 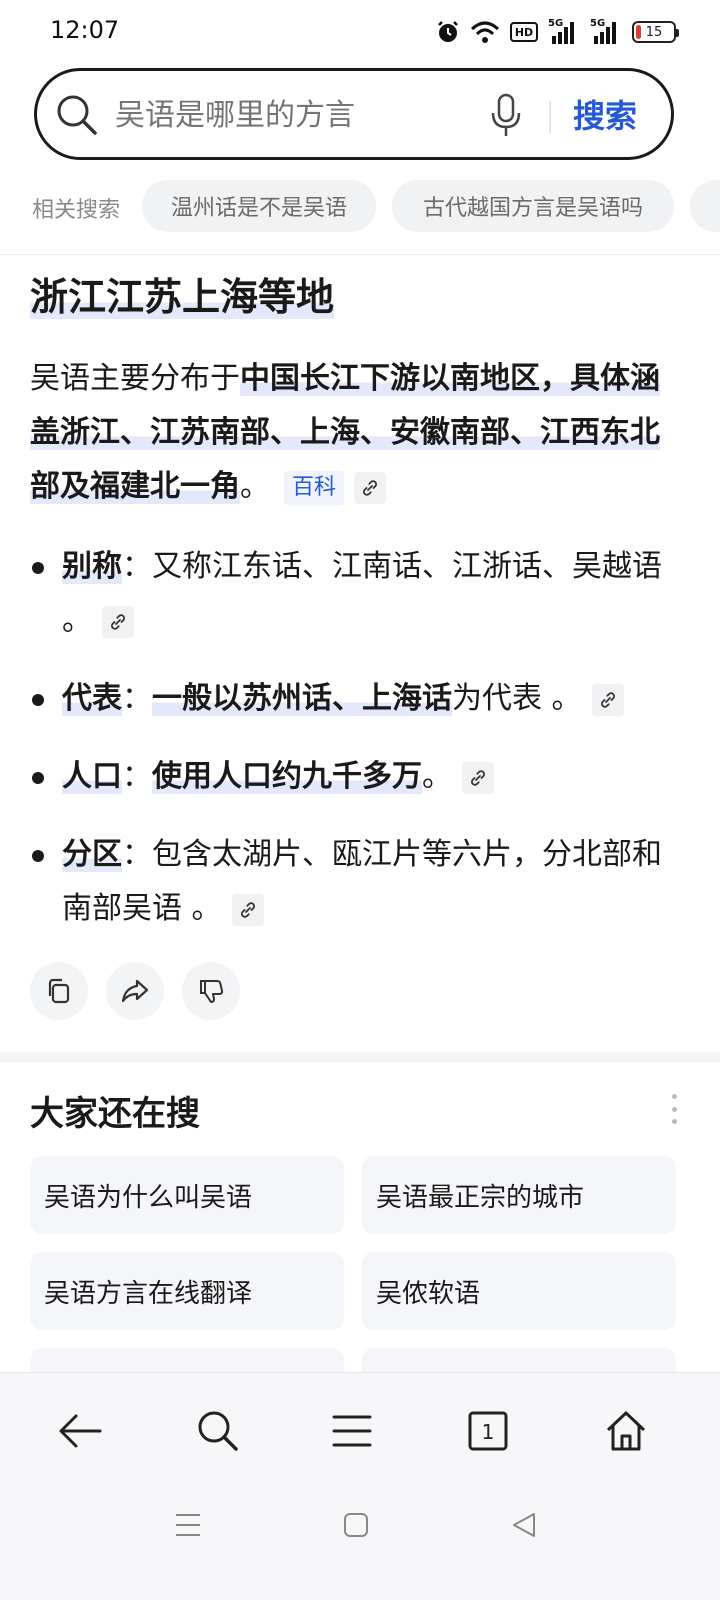 I want to click on battery-level: 15, so click(x=654, y=32).